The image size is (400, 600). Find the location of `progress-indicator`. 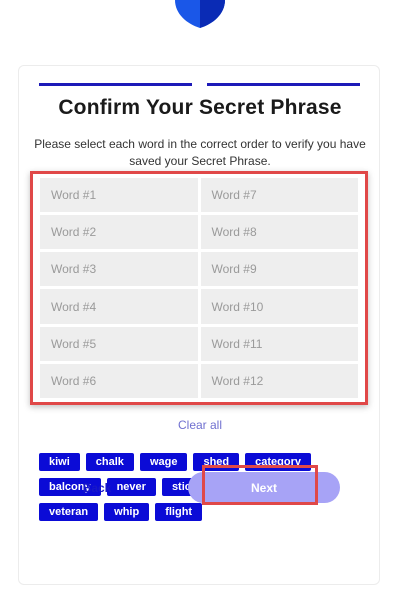

progress-indicator is located at coordinates (199, 84).